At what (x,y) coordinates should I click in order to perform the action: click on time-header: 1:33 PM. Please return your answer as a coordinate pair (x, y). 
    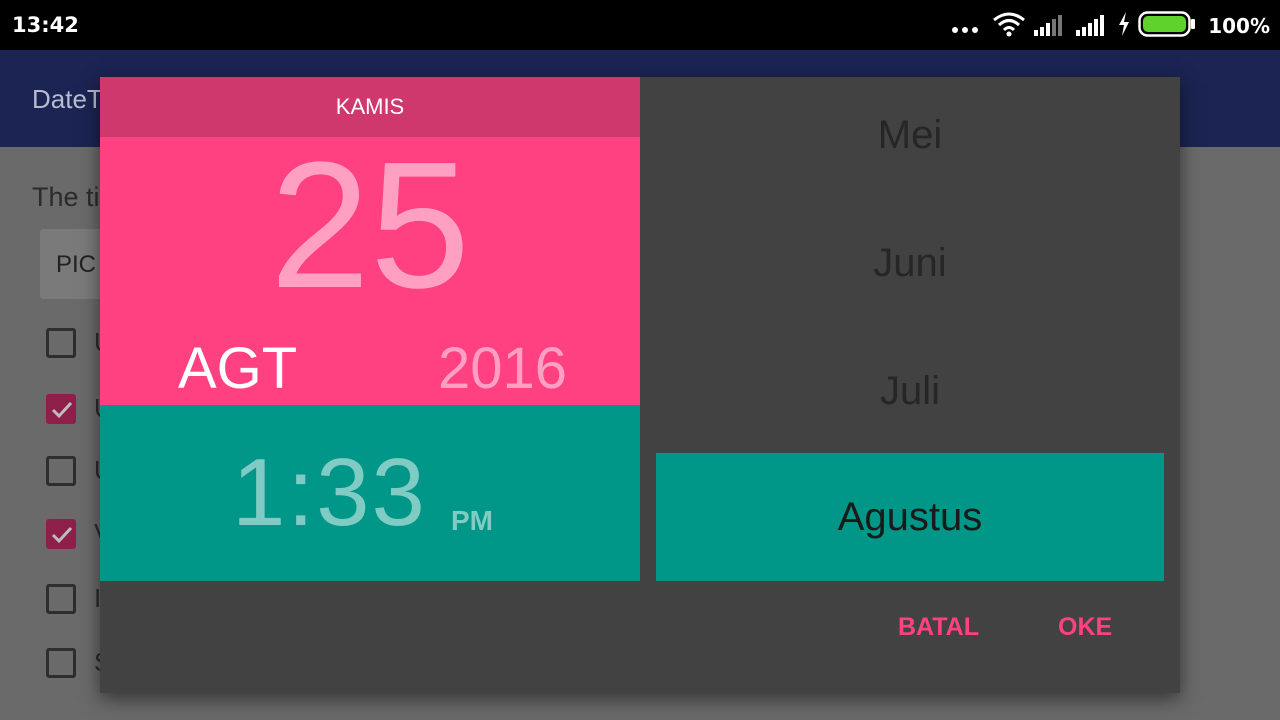
    Looking at the image, I should click on (370, 493).